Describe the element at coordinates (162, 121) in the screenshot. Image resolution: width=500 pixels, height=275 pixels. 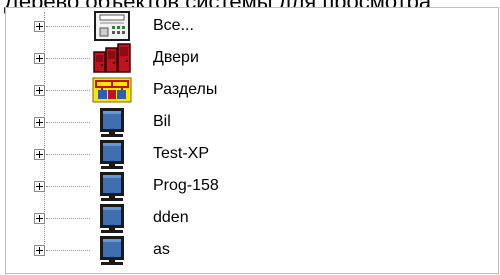
I see `tree-item-label: Bil` at that location.